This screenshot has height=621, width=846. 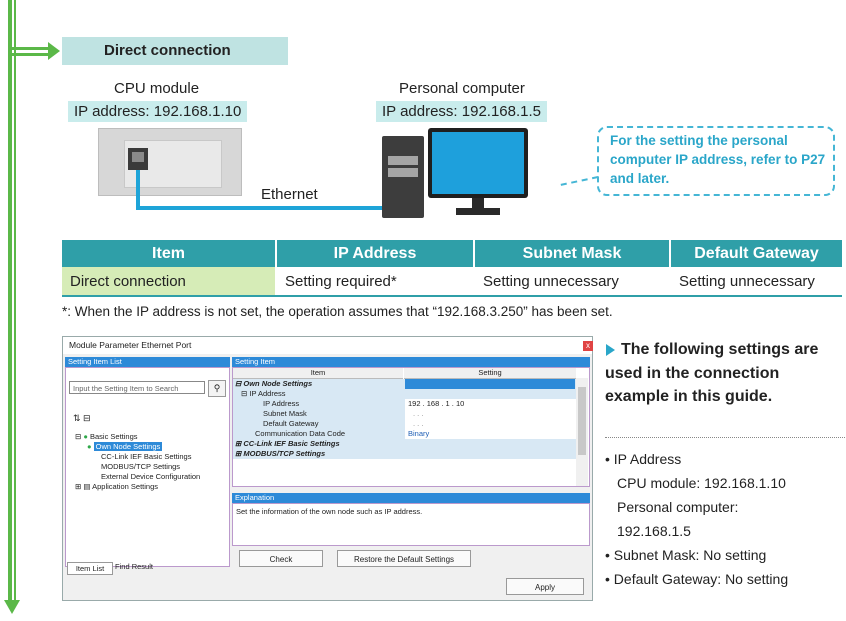 I want to click on setting-item-list-header: Setting Item List, so click(x=147, y=362).